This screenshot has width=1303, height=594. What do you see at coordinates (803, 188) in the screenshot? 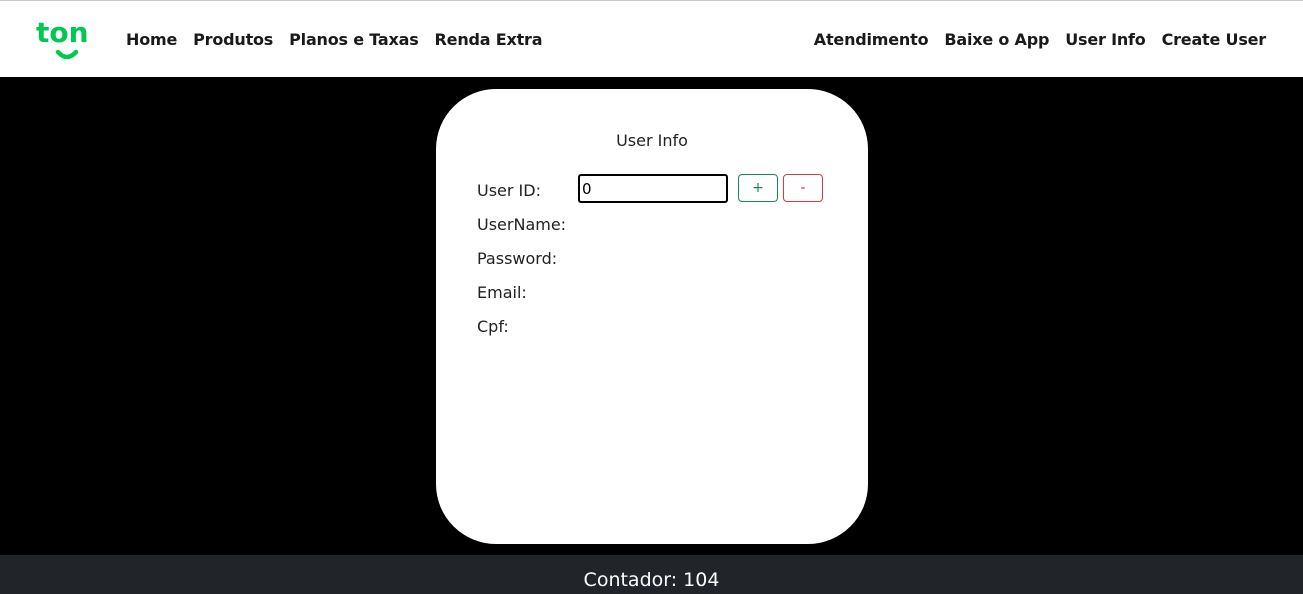
I see `decrement-button: -` at bounding box center [803, 188].